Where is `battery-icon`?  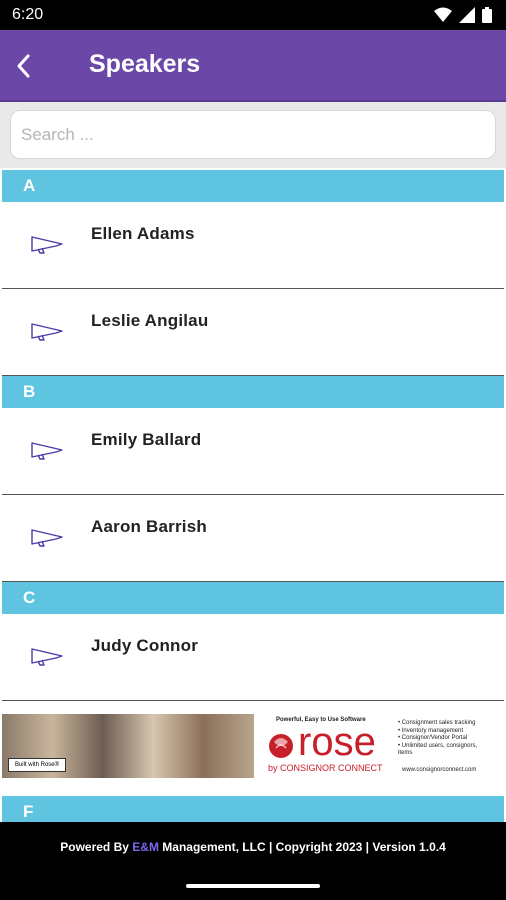
battery-icon is located at coordinates (487, 15).